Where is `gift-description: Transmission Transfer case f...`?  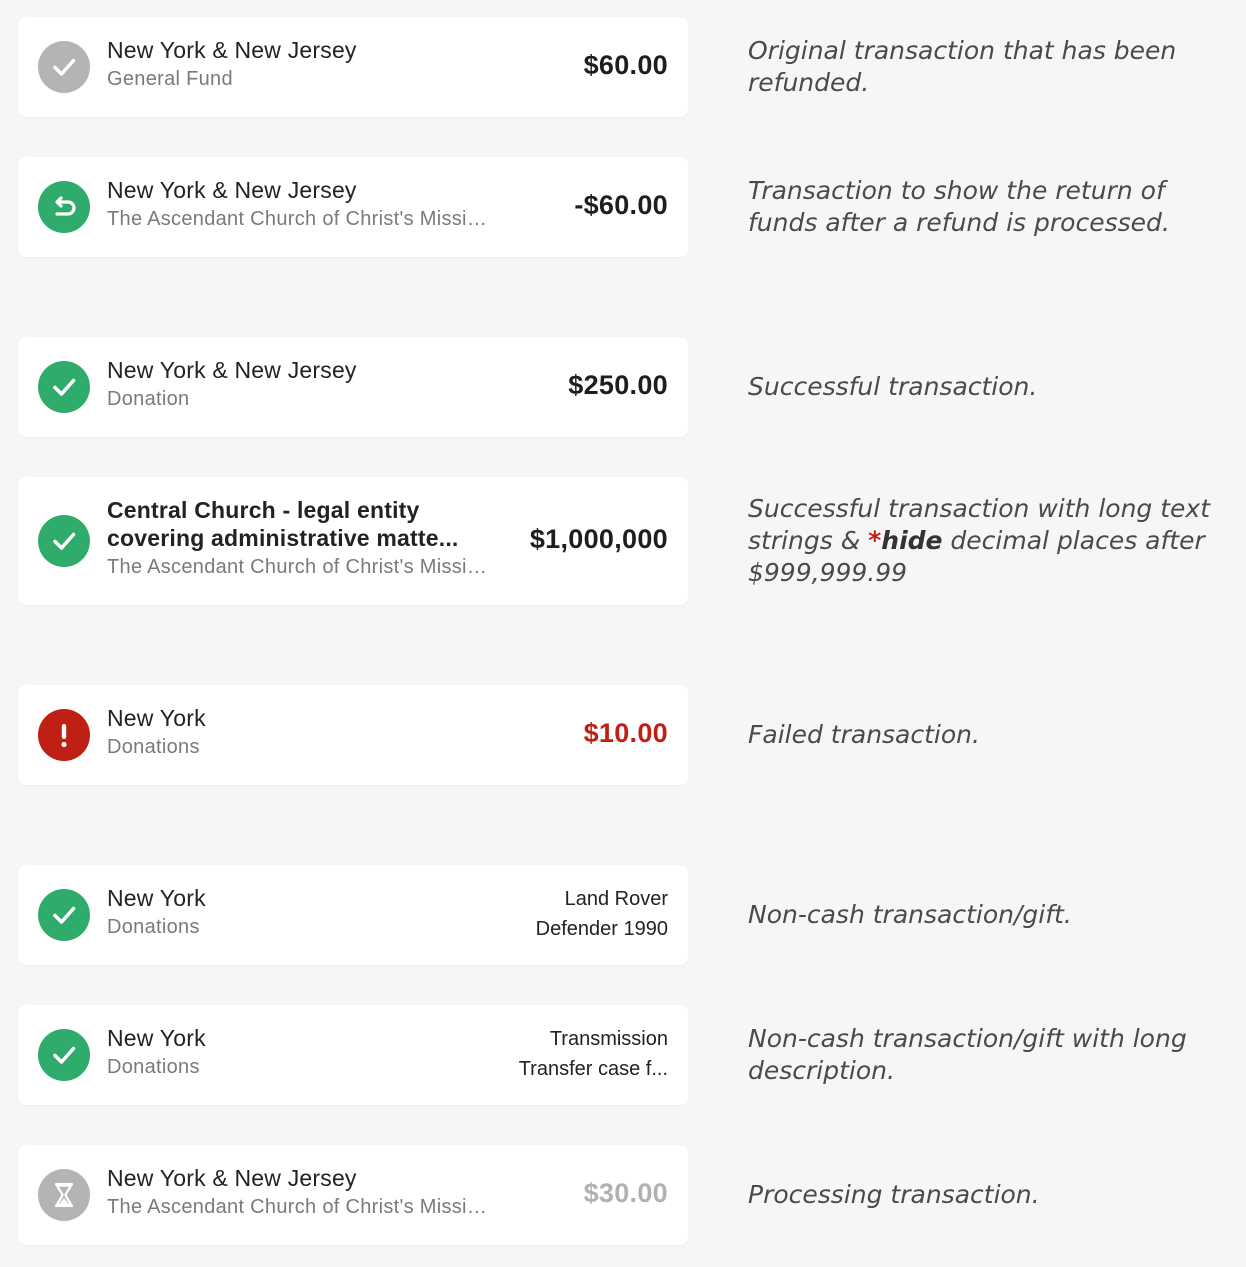 gift-description: Transmission Transfer case f... is located at coordinates (593, 1054).